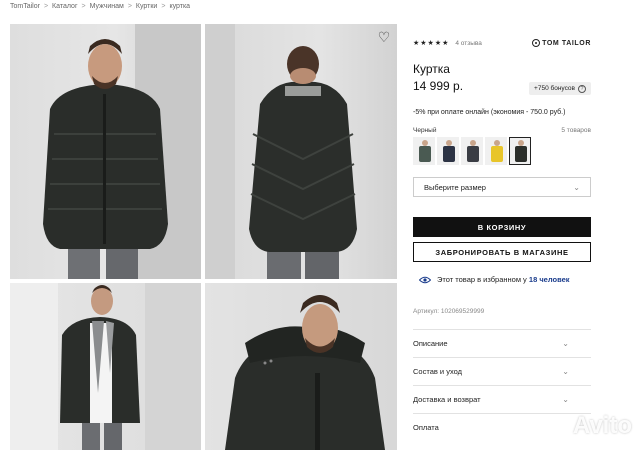  What do you see at coordinates (447, 399) in the screenshot?
I see `accordion-label: Доставка и возврат` at bounding box center [447, 399].